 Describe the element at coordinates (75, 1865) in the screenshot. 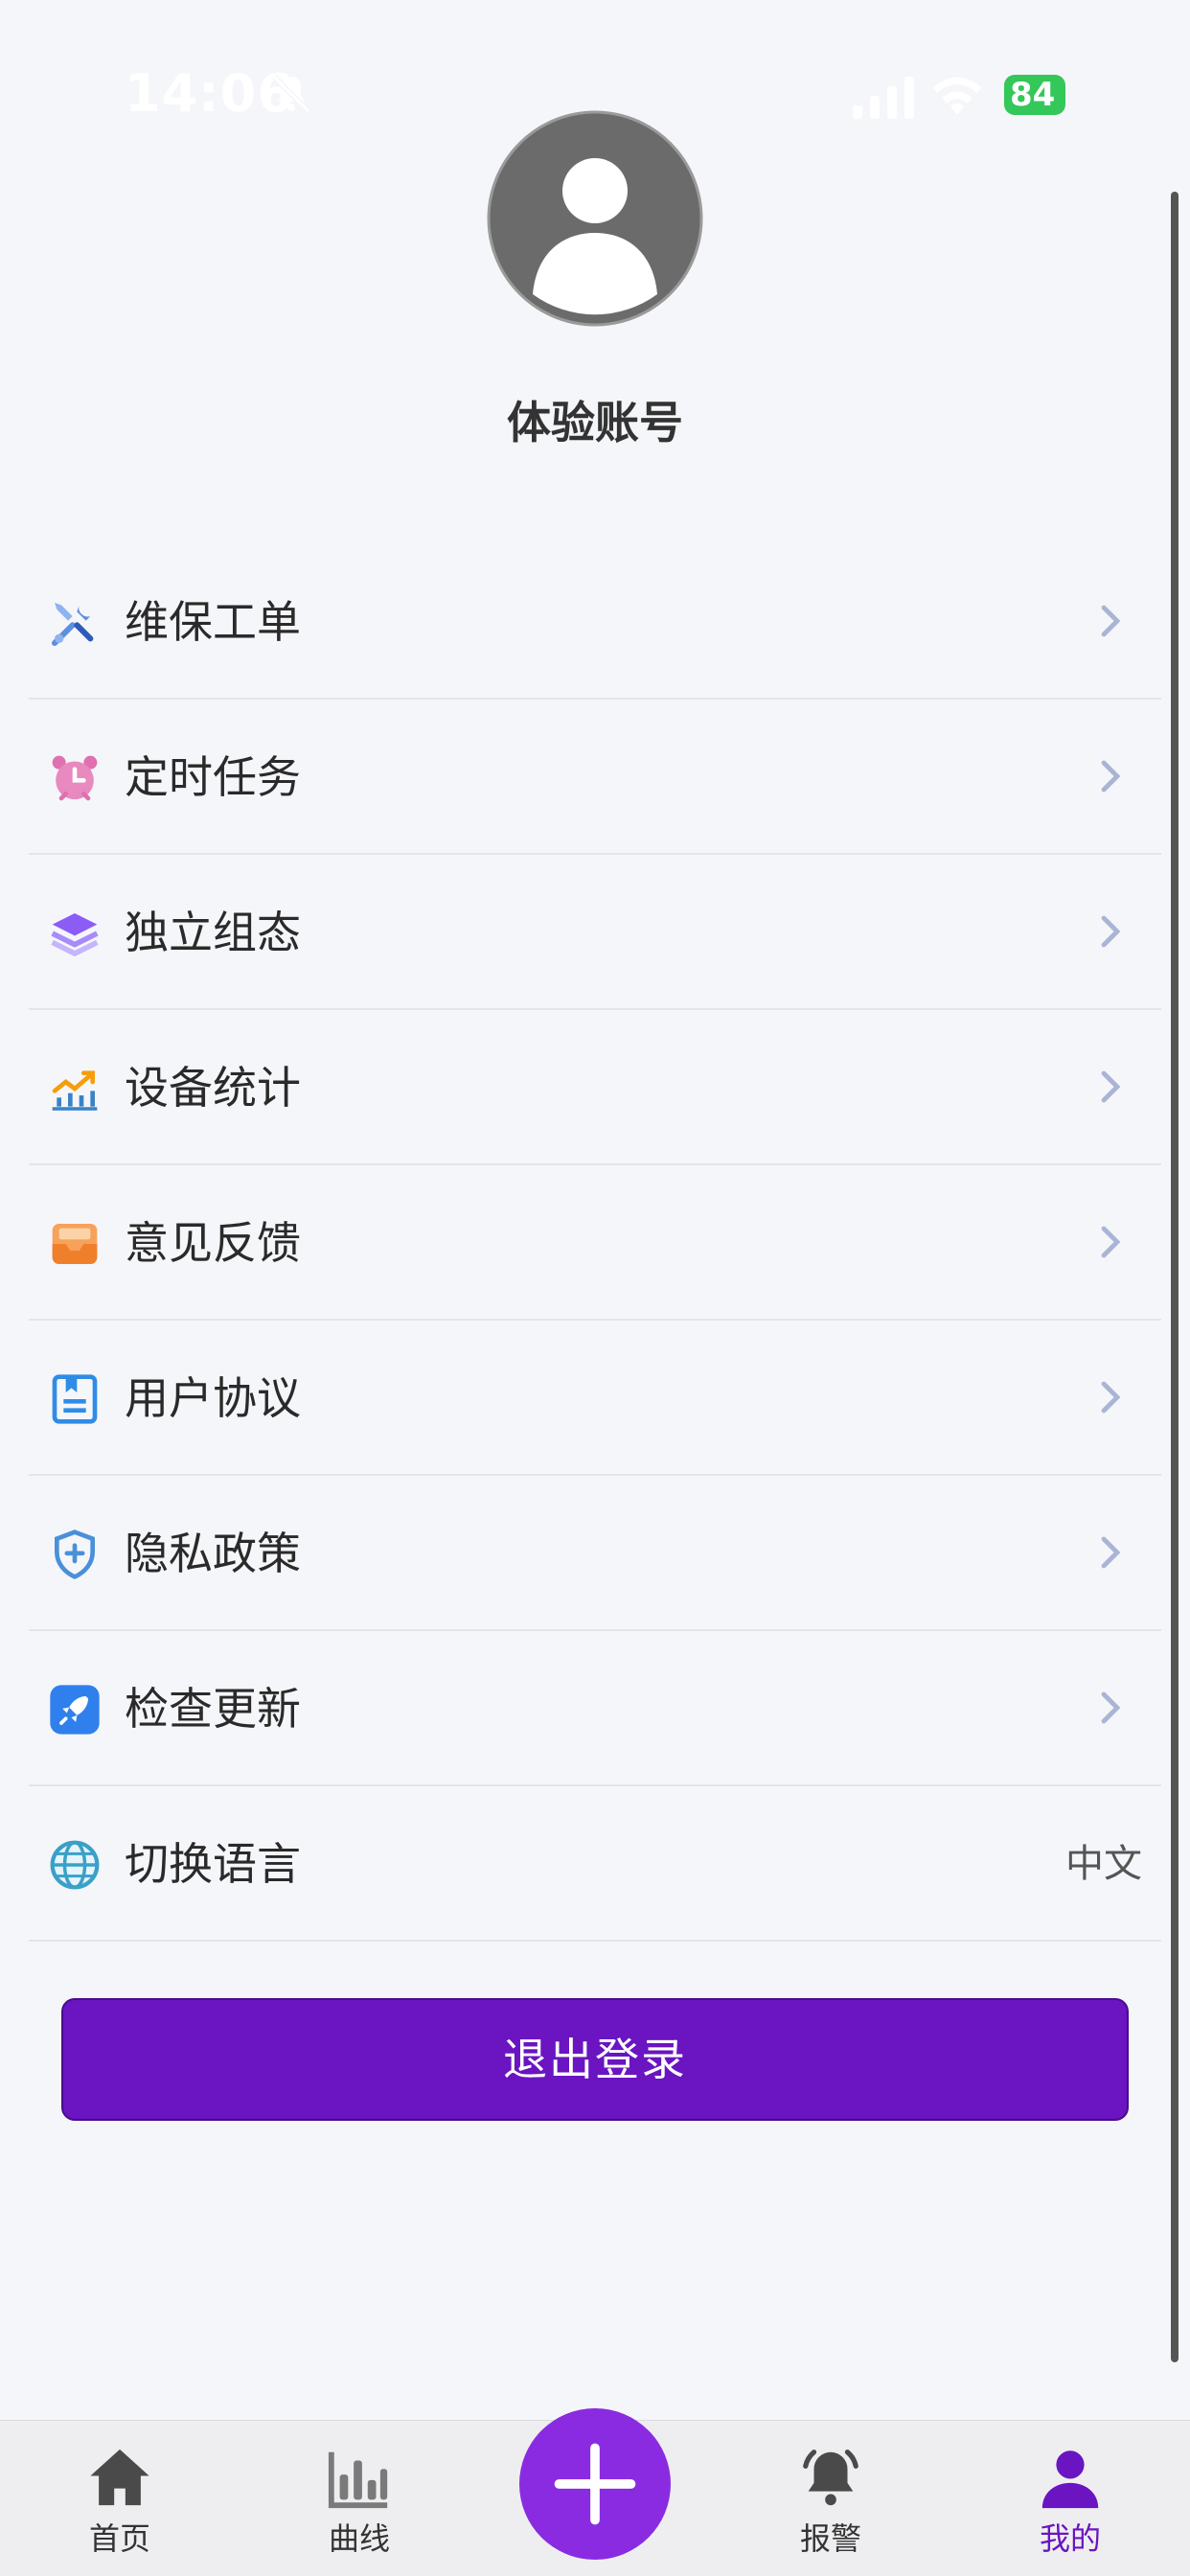

I see `globe-icon` at that location.